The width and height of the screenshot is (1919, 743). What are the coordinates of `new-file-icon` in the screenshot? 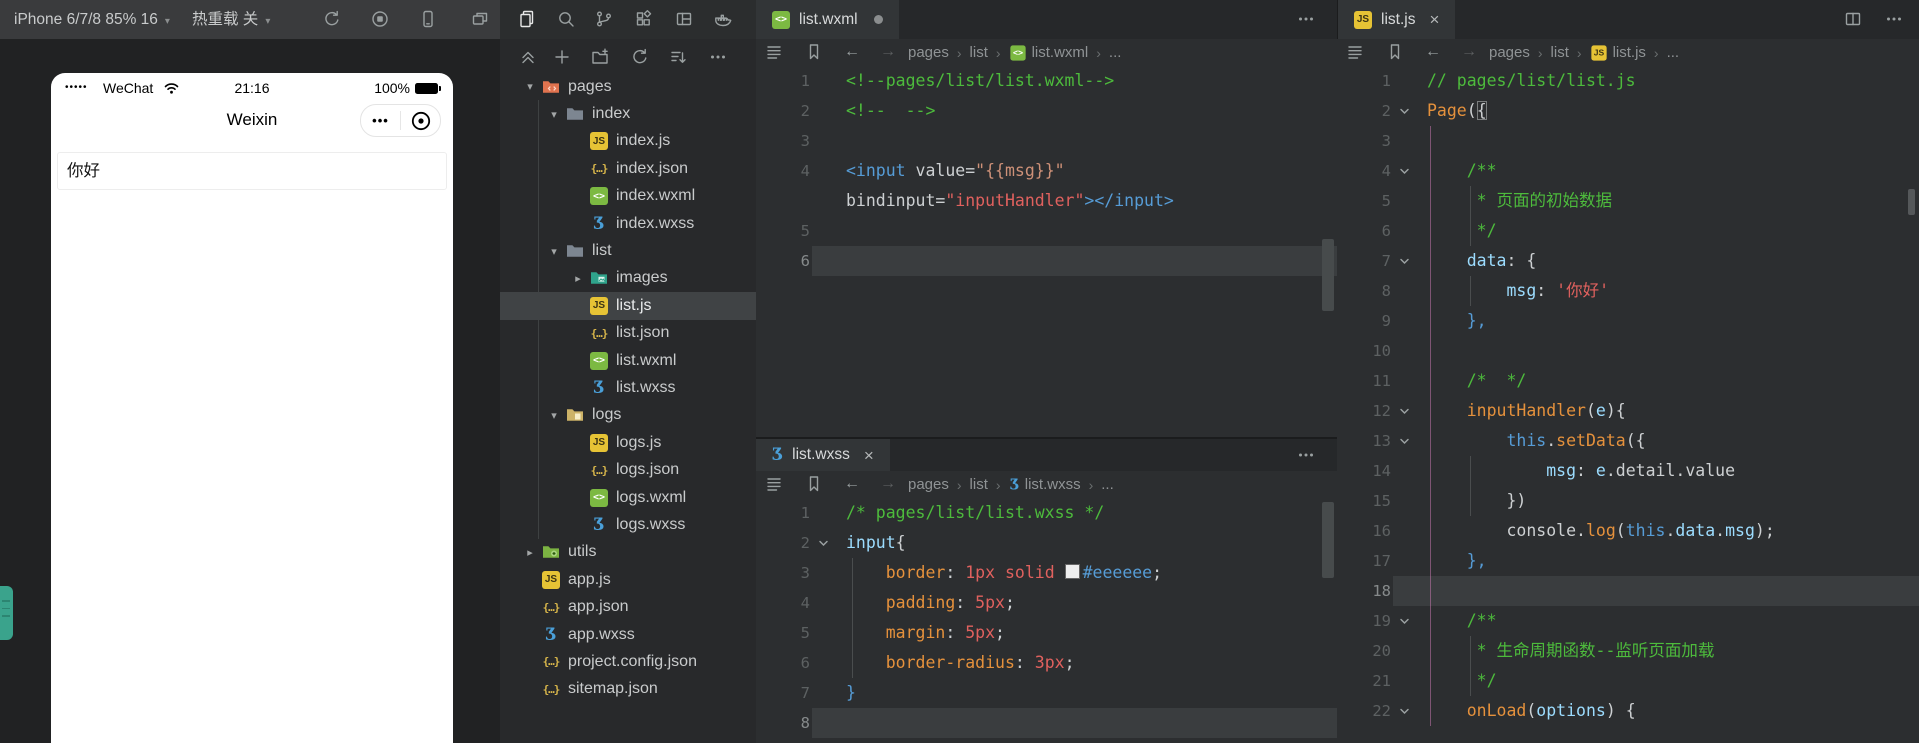 It's located at (562, 57).